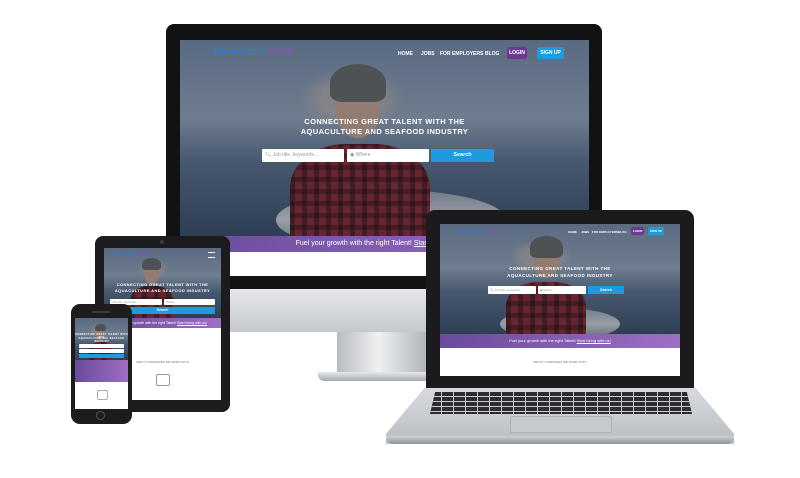 This screenshot has height=478, width=800. Describe the element at coordinates (461, 54) in the screenshot. I see `nav-for-employers: FOR EMPLOYERS` at that location.